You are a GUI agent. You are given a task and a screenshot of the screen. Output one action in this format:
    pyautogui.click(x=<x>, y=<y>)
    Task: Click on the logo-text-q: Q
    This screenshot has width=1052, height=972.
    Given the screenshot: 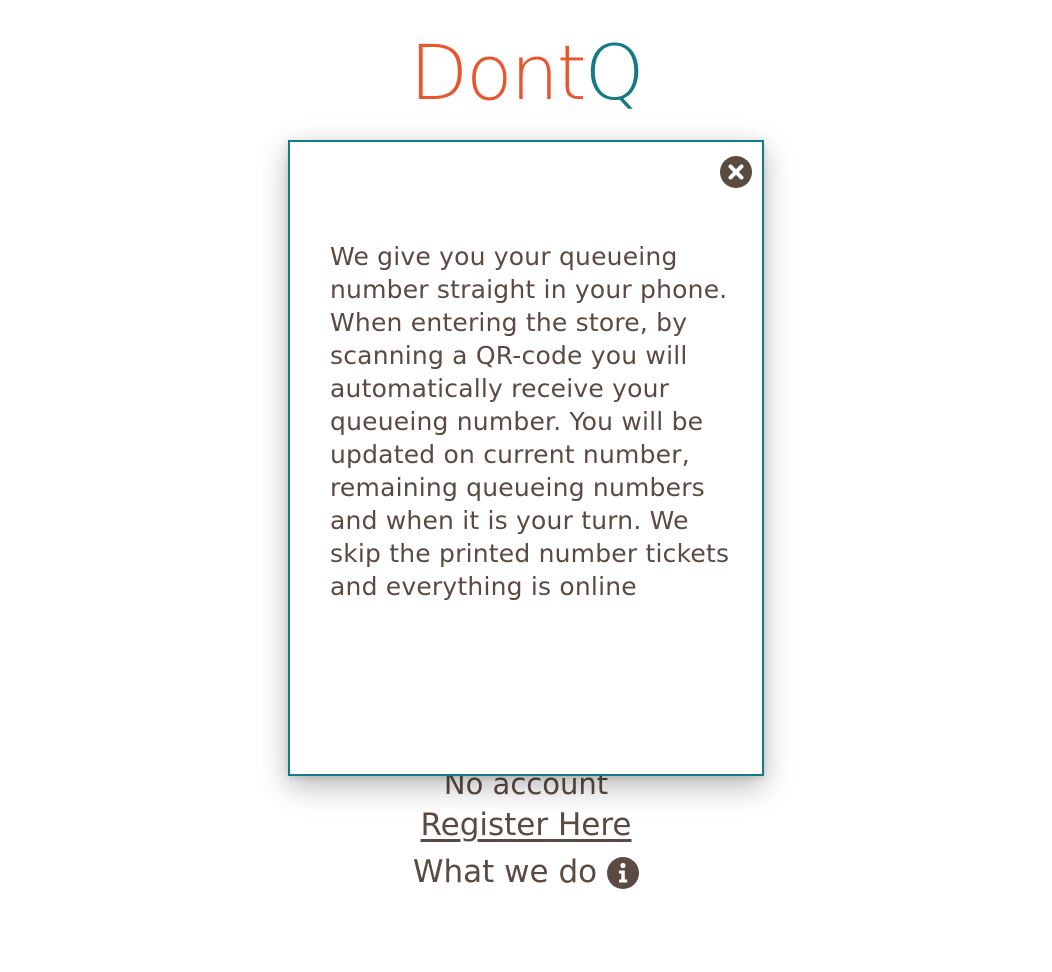 What is the action you would take?
    pyautogui.click(x=614, y=72)
    